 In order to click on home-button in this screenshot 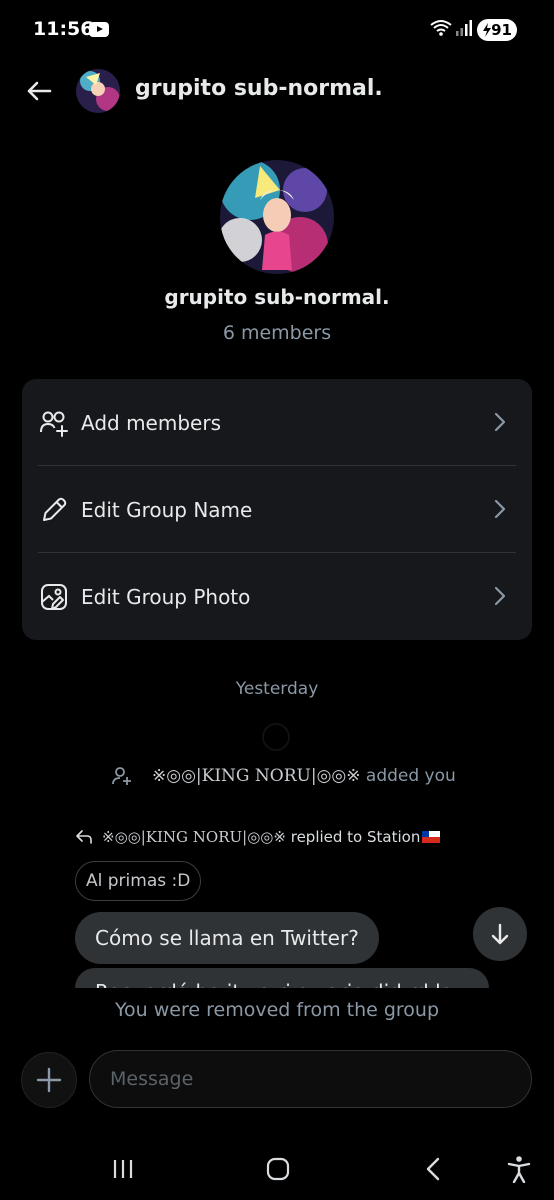, I will do `click(278, 1169)`.